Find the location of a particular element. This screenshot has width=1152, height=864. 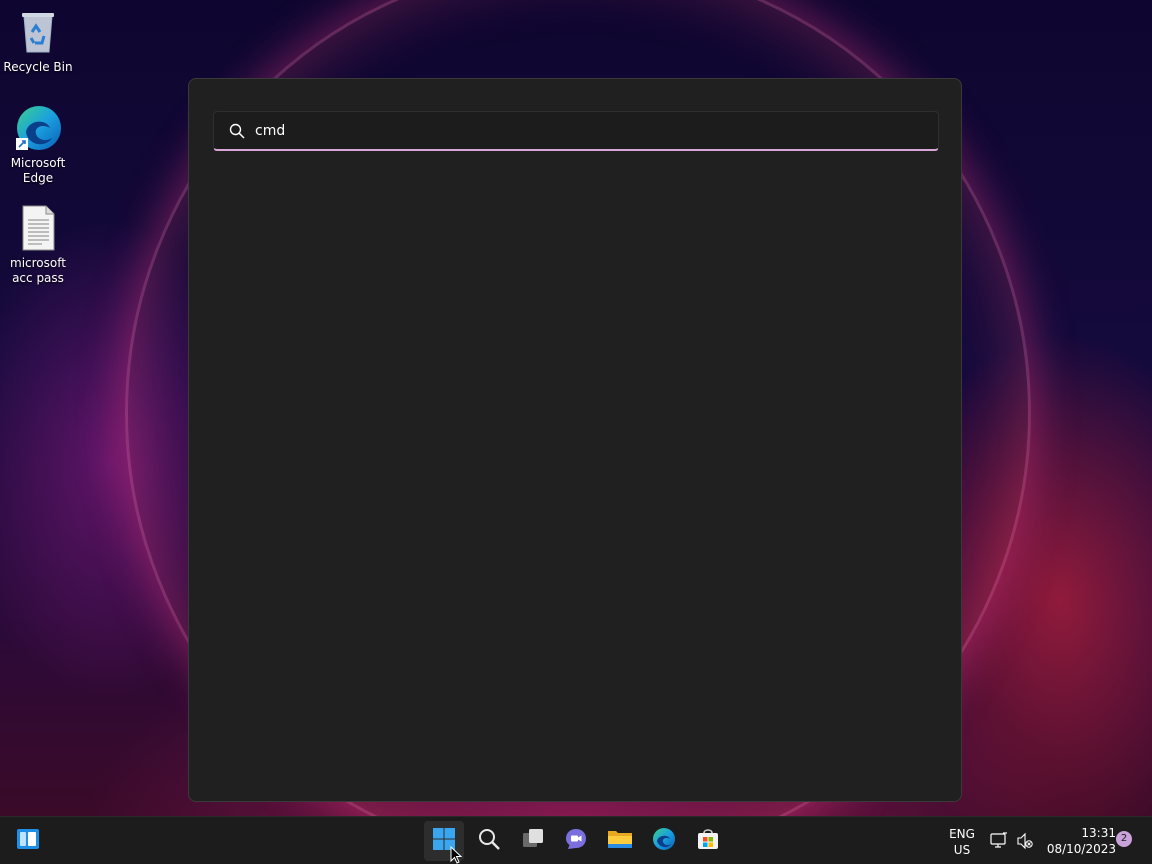

teams-chat-button is located at coordinates (576, 841).